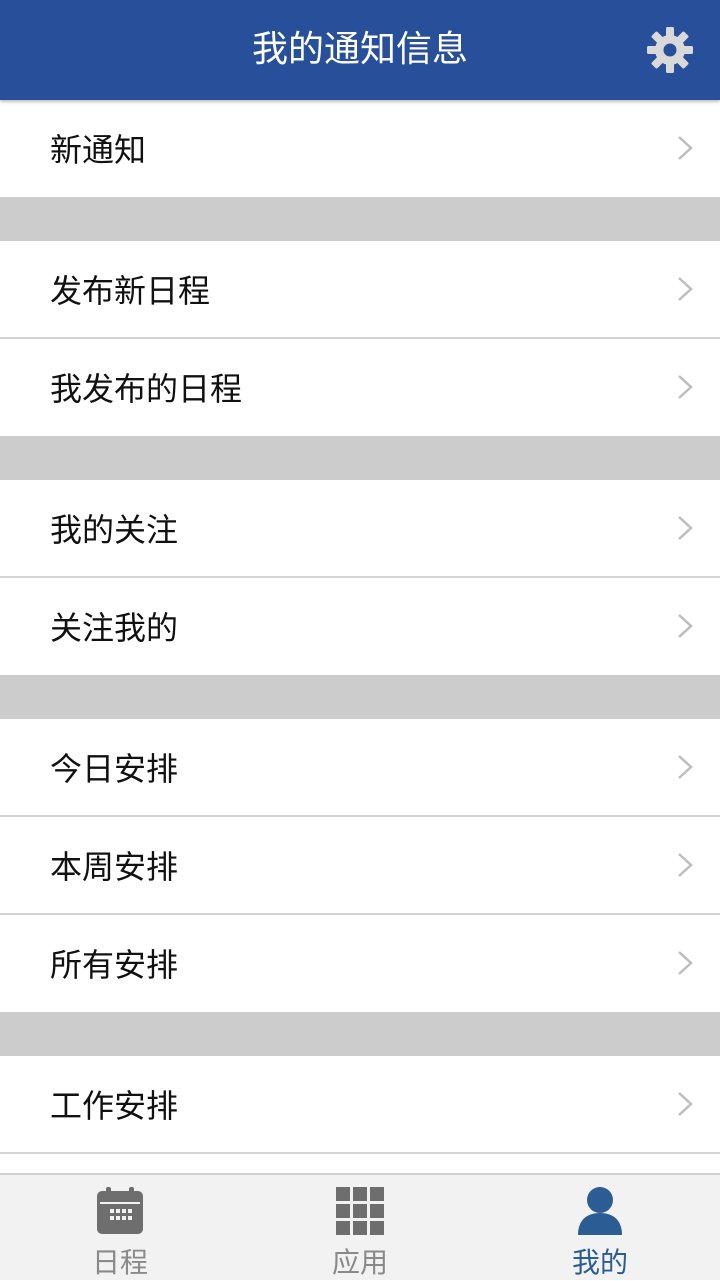 The image size is (720, 1281). Describe the element at coordinates (360, 1105) in the screenshot. I see `menu-item-work-schedule: 工作安排` at that location.